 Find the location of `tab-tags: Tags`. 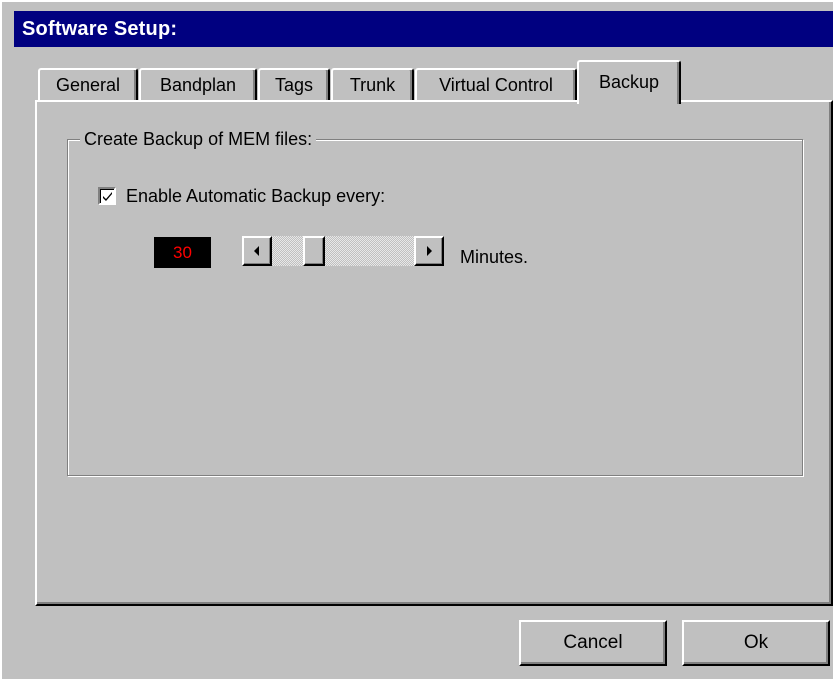

tab-tags: Tags is located at coordinates (294, 85).